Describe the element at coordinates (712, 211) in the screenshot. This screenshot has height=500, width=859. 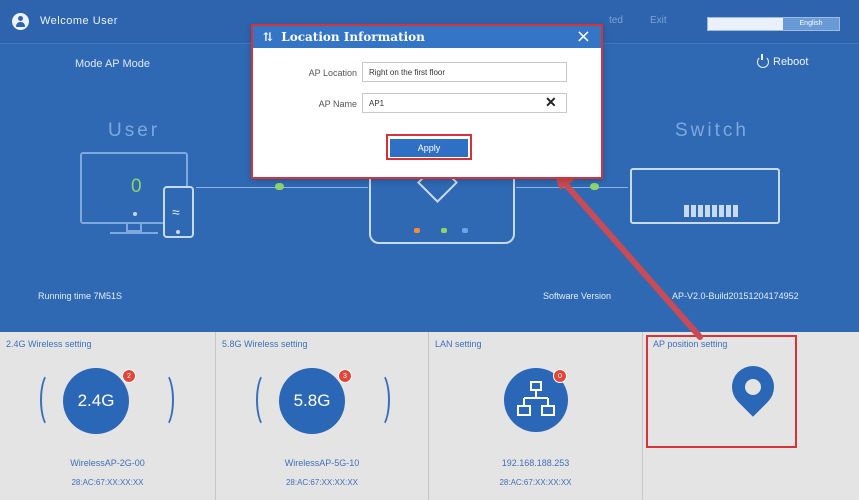
I see `switch-ports-icon` at that location.